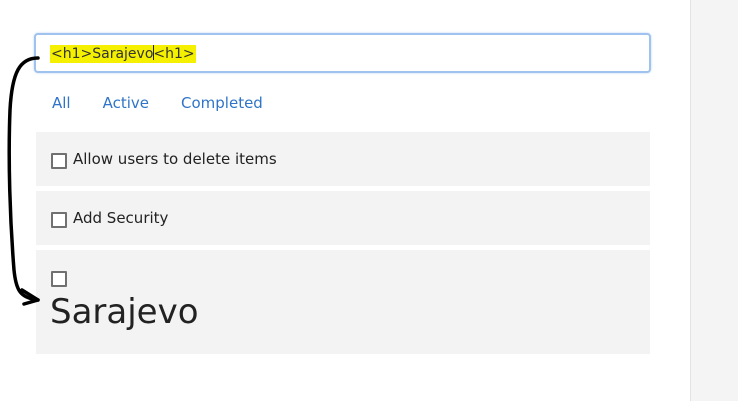  I want to click on filter-active: Active, so click(126, 103).